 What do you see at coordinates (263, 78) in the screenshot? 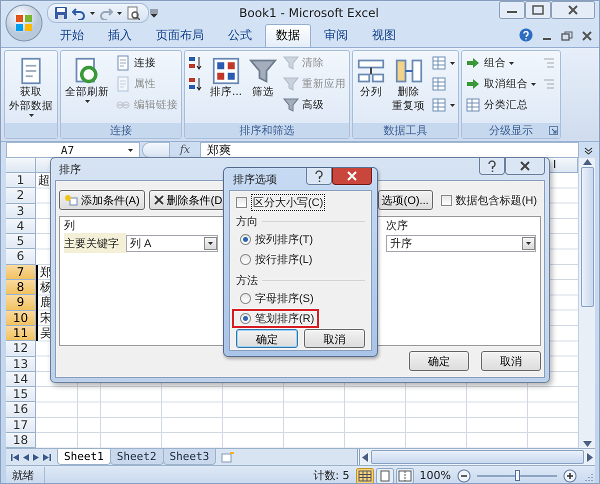
I see `ribbon-button: 筛选` at bounding box center [263, 78].